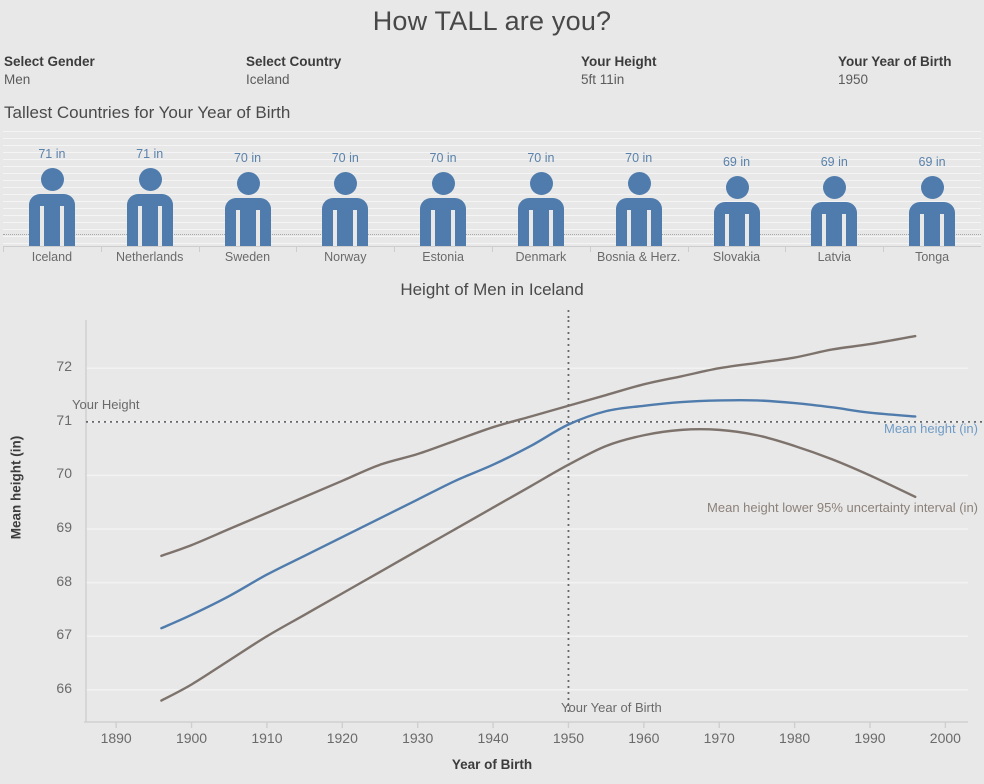  What do you see at coordinates (49, 80) in the screenshot?
I see `param-select-gender-value: Men` at bounding box center [49, 80].